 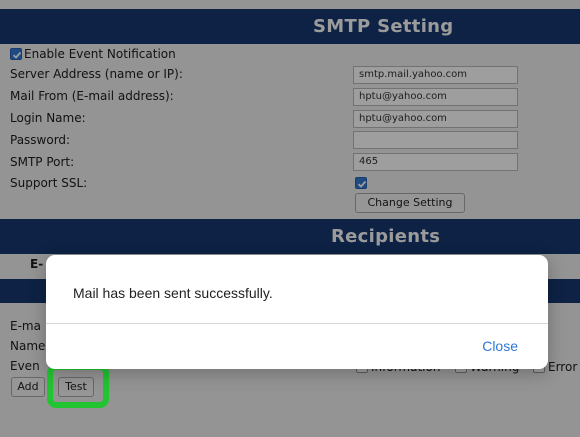 I want to click on recipients-email-column-header: E-, so click(x=37, y=264).